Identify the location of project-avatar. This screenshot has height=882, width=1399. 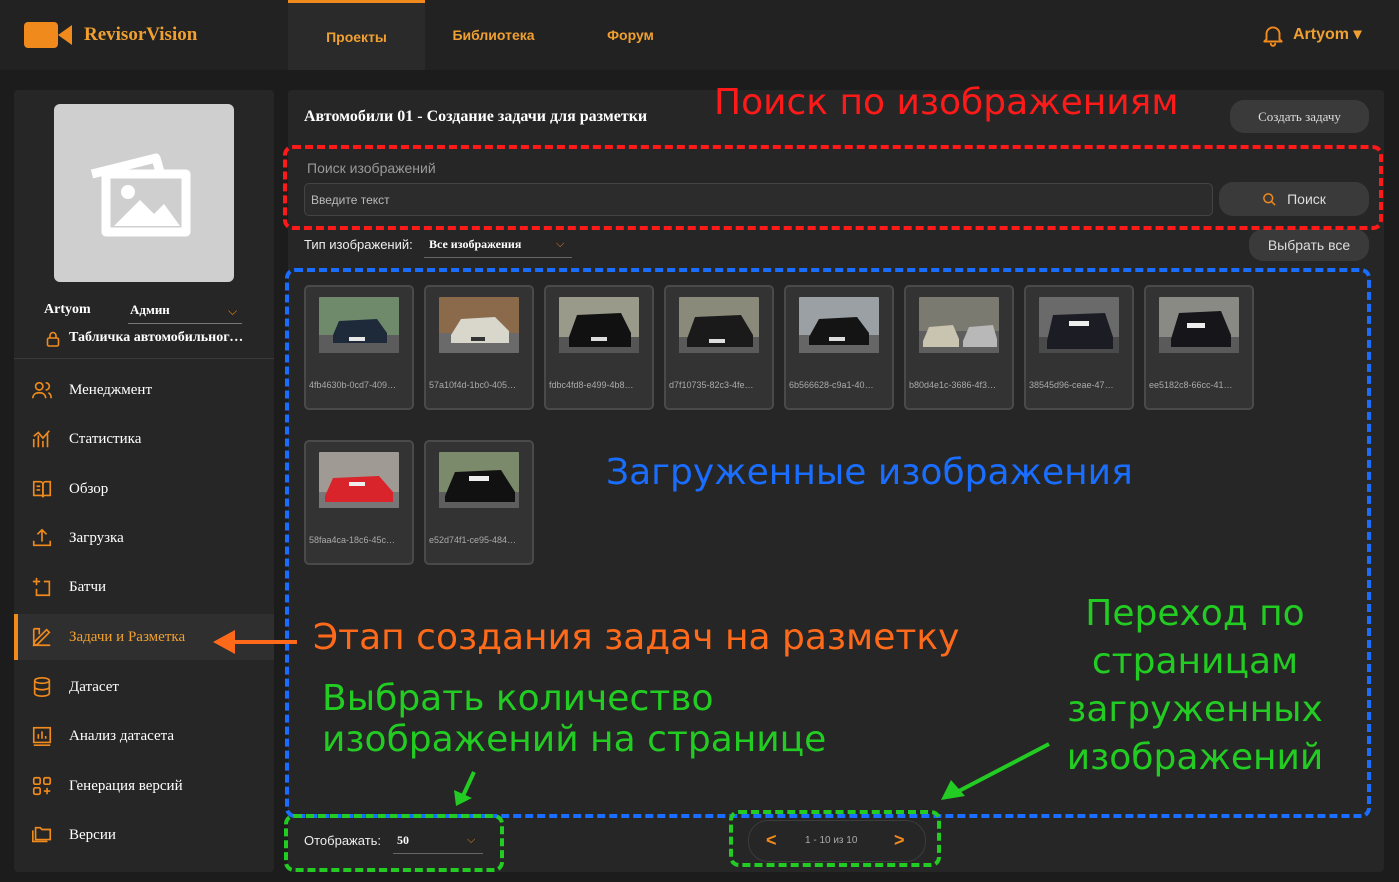
(144, 193).